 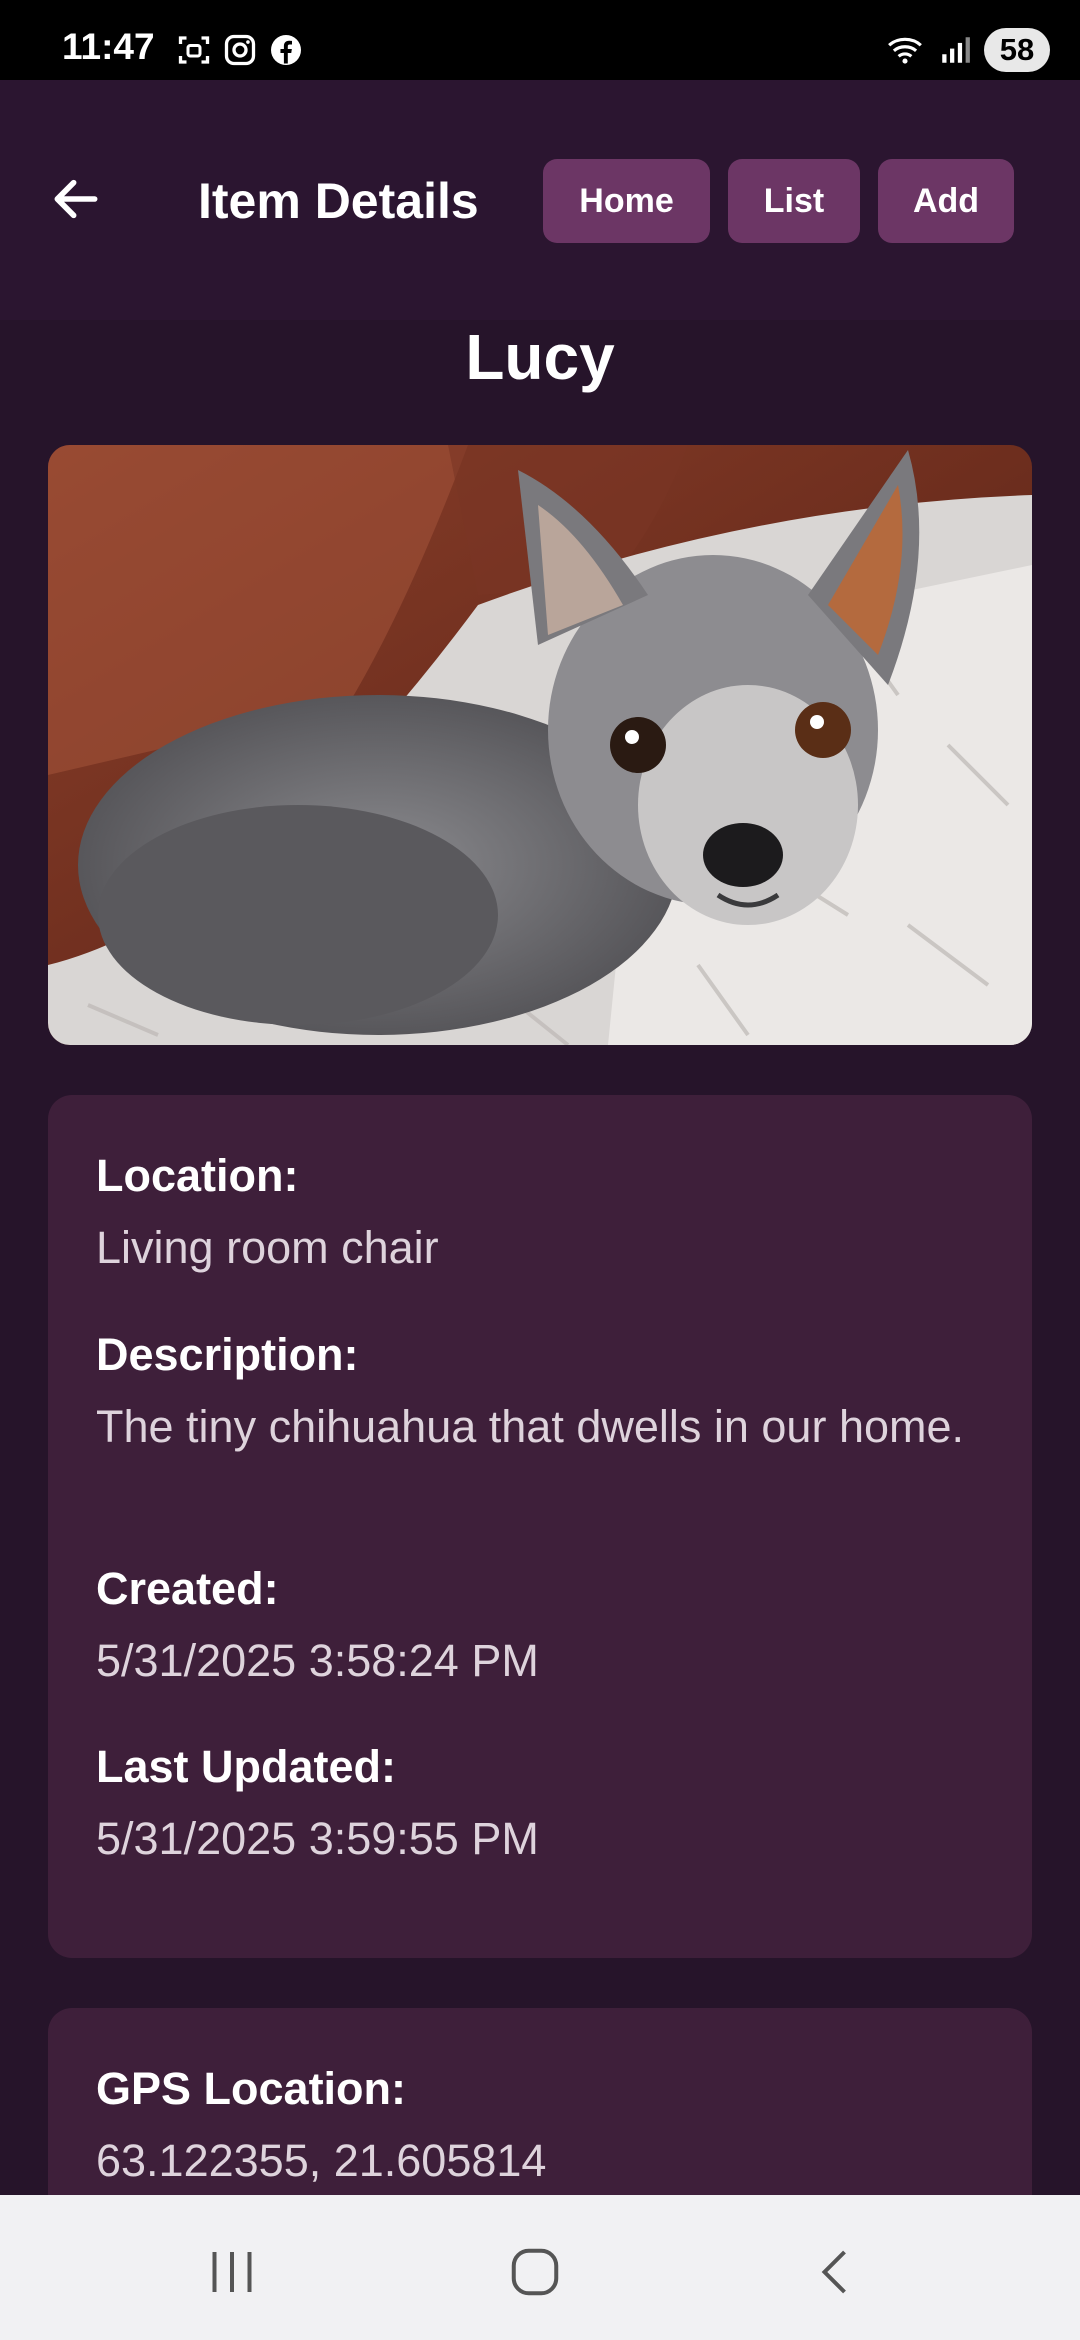 I want to click on app-bar: Item Details Home List Add, so click(x=540, y=200).